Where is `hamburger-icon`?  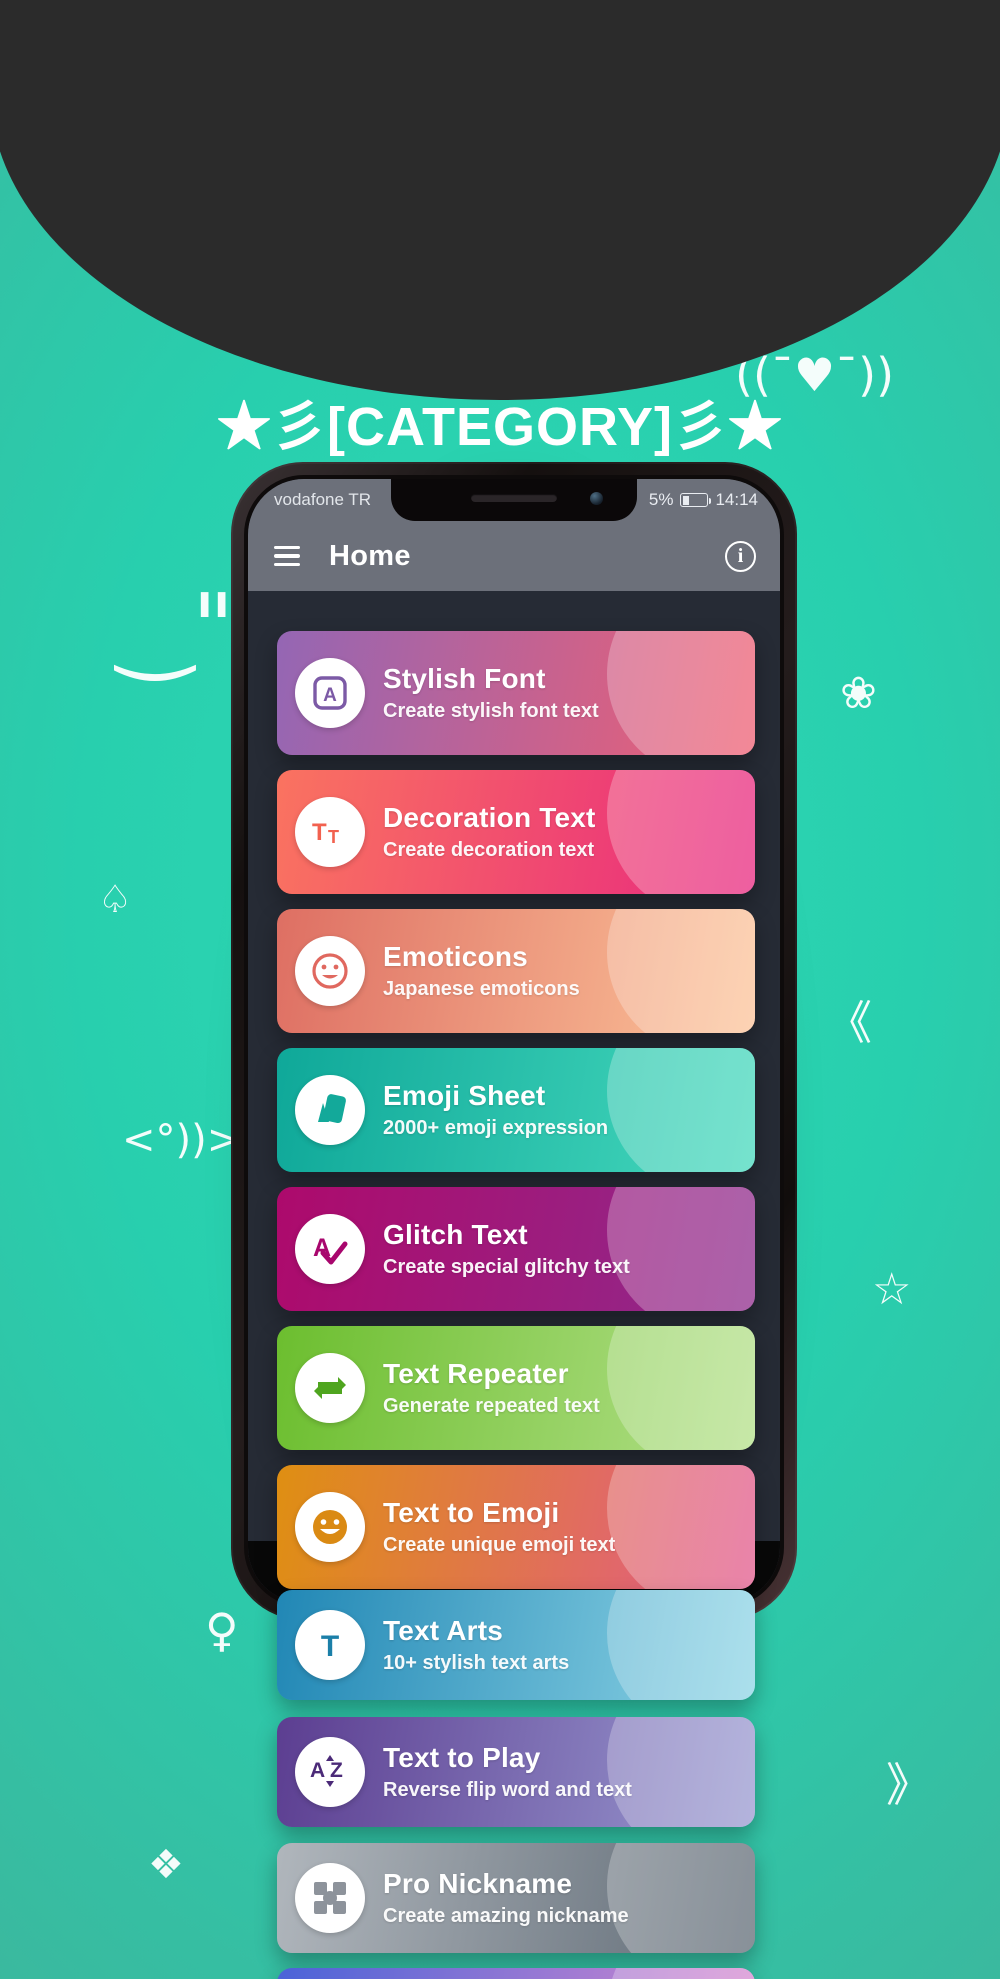 hamburger-icon is located at coordinates (287, 556).